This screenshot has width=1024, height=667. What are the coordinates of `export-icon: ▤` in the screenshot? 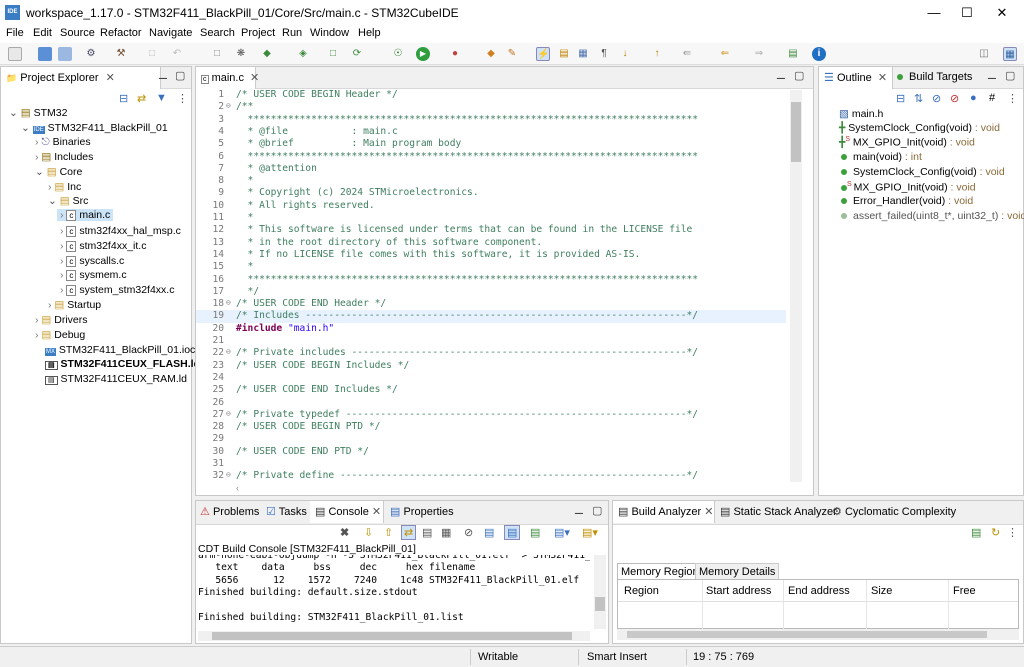 It's located at (976, 532).